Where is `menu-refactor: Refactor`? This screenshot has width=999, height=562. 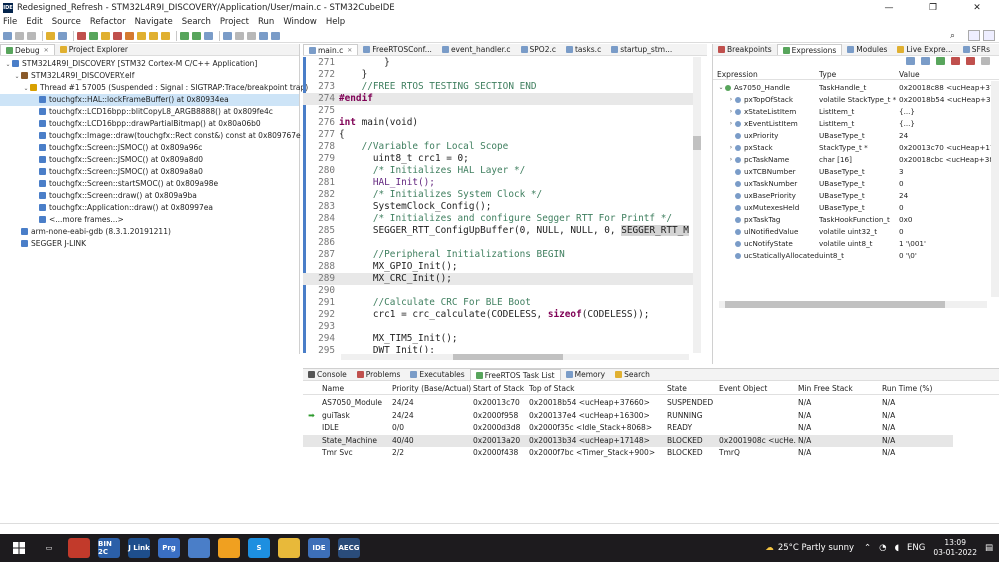 menu-refactor: Refactor is located at coordinates (108, 22).